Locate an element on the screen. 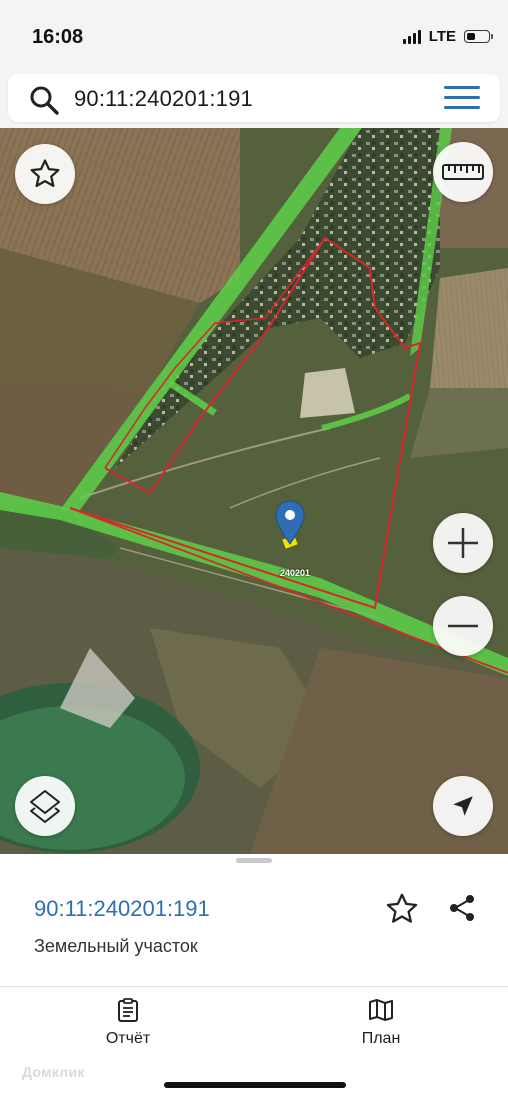 Image resolution: width=508 pixels, height=1100 pixels. battery-icon is located at coordinates (478, 36).